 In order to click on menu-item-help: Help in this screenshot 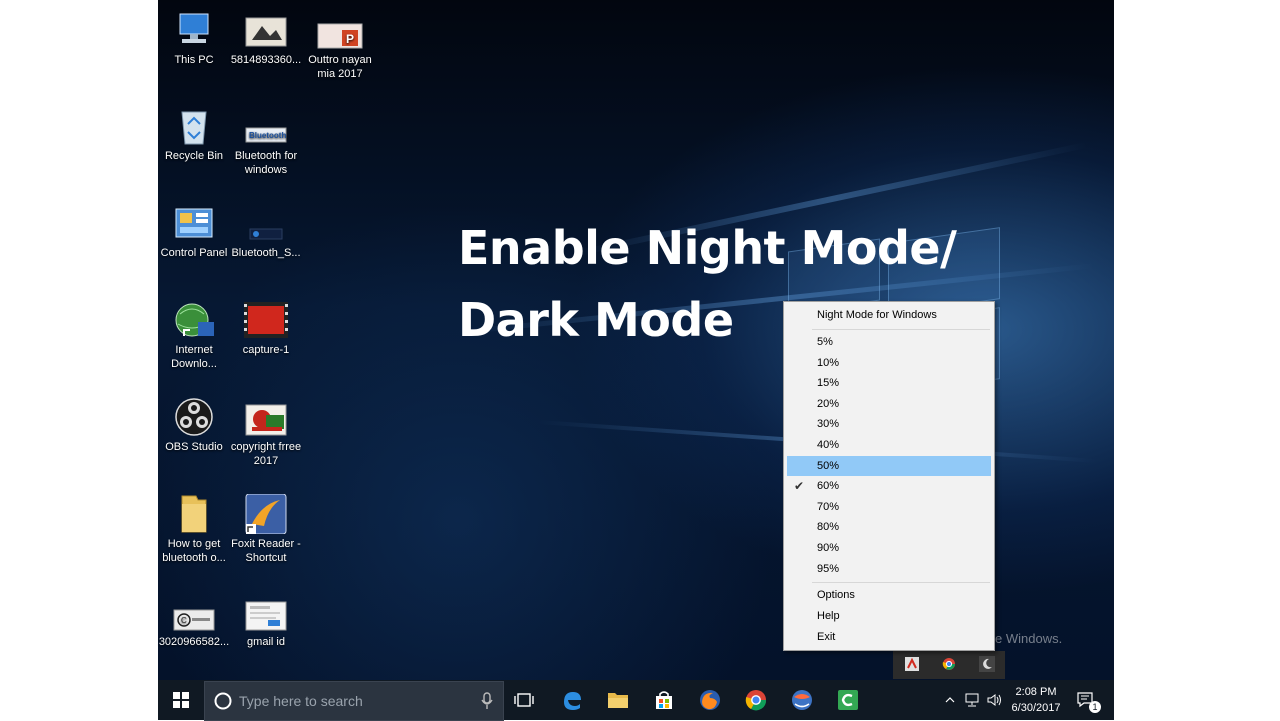, I will do `click(889, 616)`.